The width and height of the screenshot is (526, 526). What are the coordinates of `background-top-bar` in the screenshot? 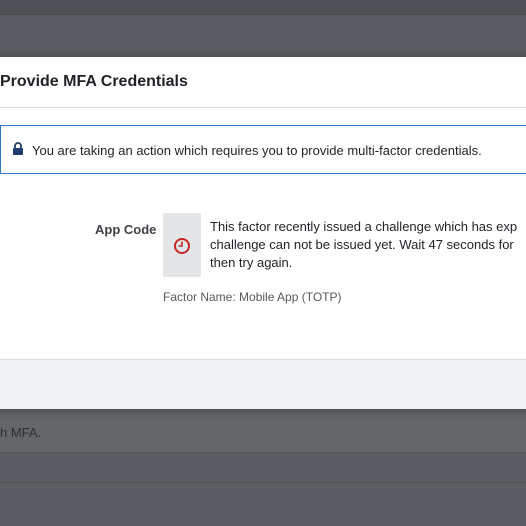 It's located at (263, 7).